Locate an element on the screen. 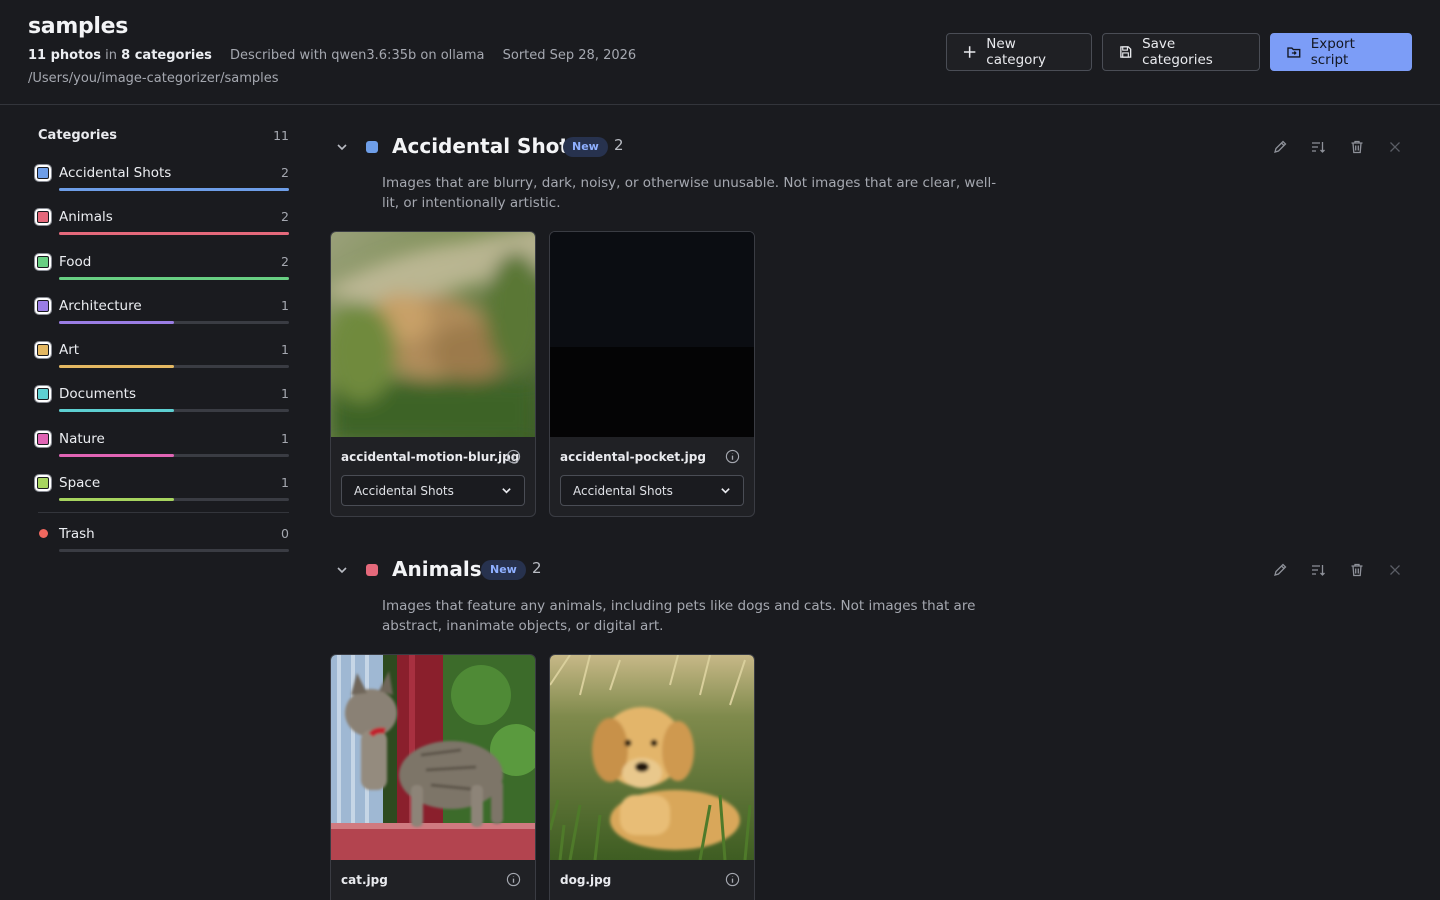  photo-thumbnail-pocket is located at coordinates (652, 334).